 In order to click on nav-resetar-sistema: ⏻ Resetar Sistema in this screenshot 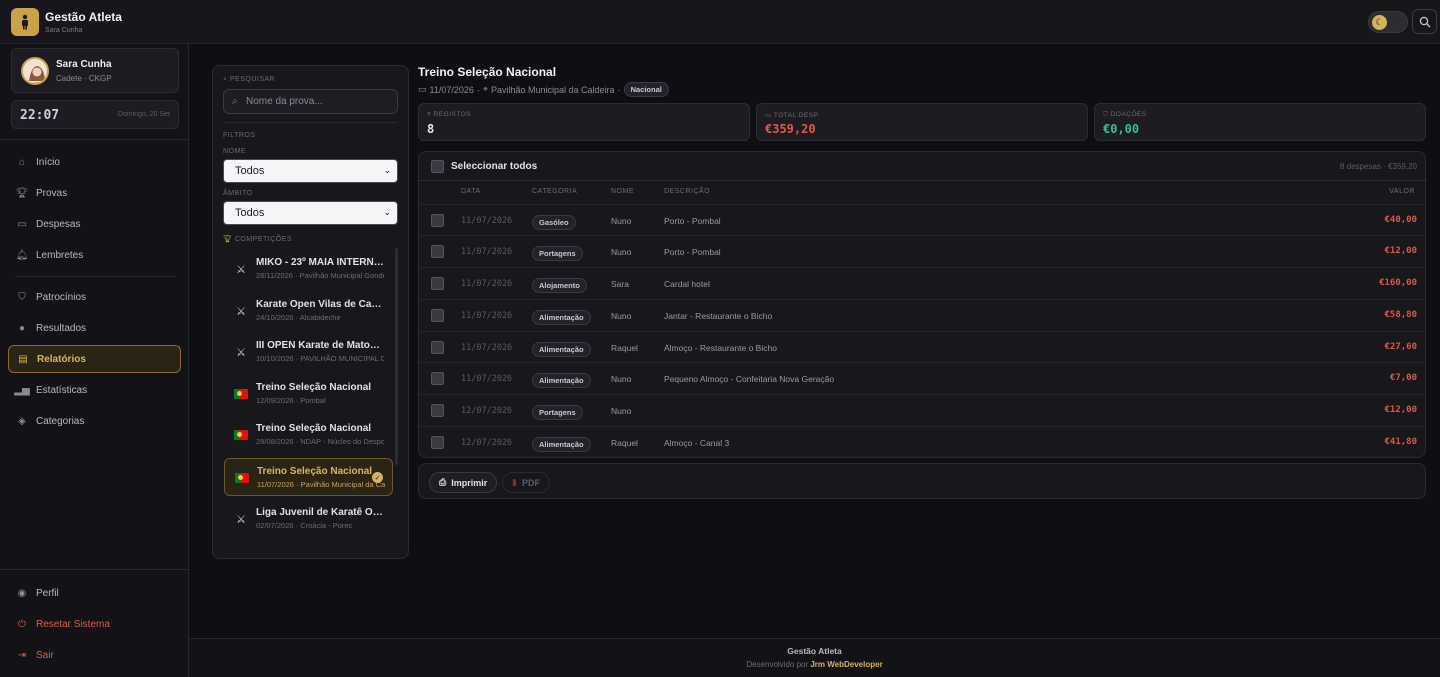, I will do `click(94, 624)`.